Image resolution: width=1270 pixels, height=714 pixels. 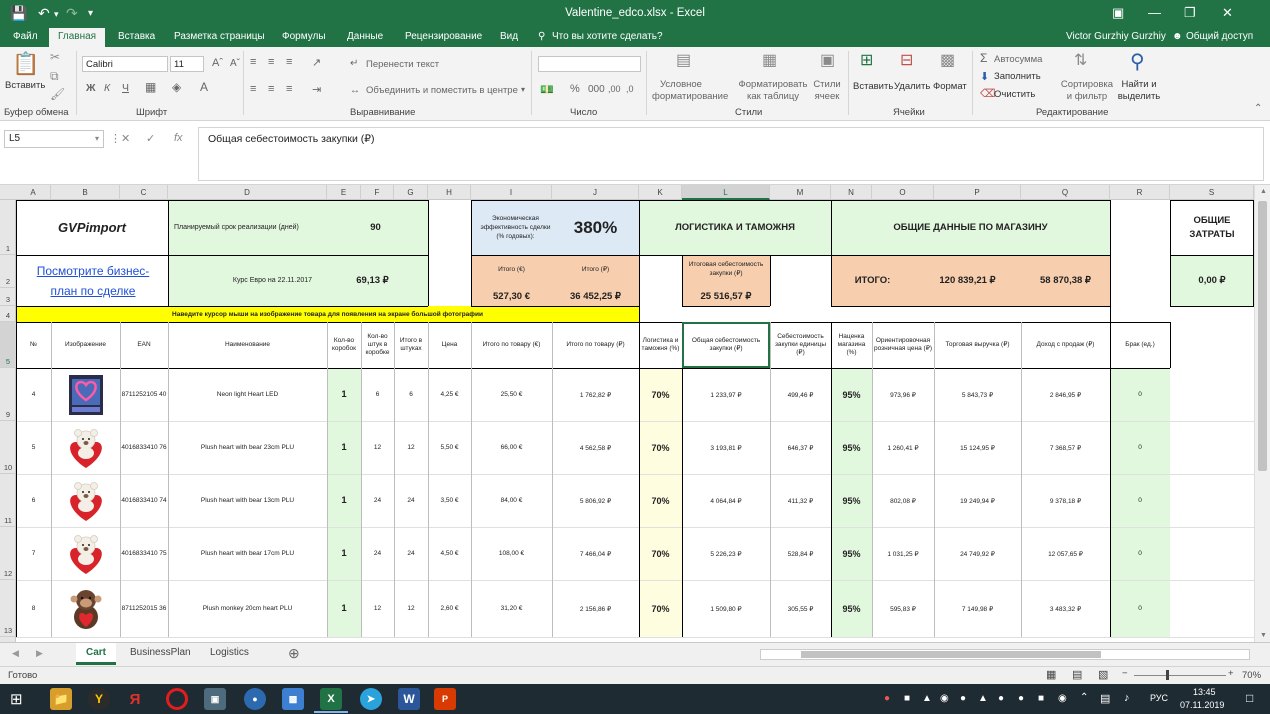 I want to click on network-app-icon: ●, so click(x=255, y=699).